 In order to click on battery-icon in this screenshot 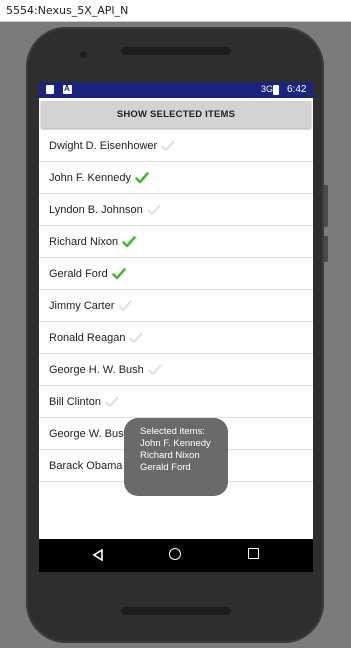, I will do `click(276, 90)`.